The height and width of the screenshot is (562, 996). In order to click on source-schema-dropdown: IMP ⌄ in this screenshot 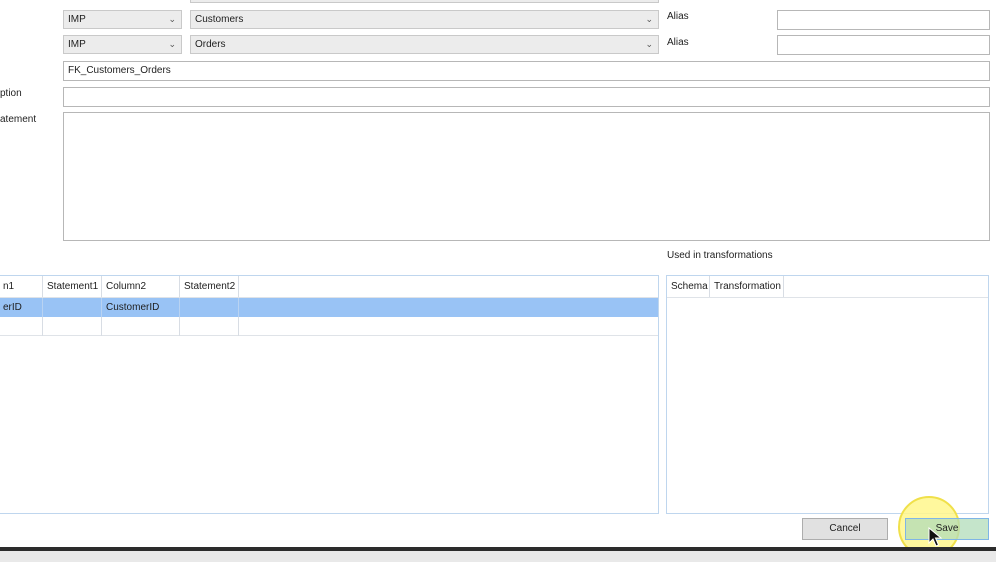, I will do `click(122, 19)`.